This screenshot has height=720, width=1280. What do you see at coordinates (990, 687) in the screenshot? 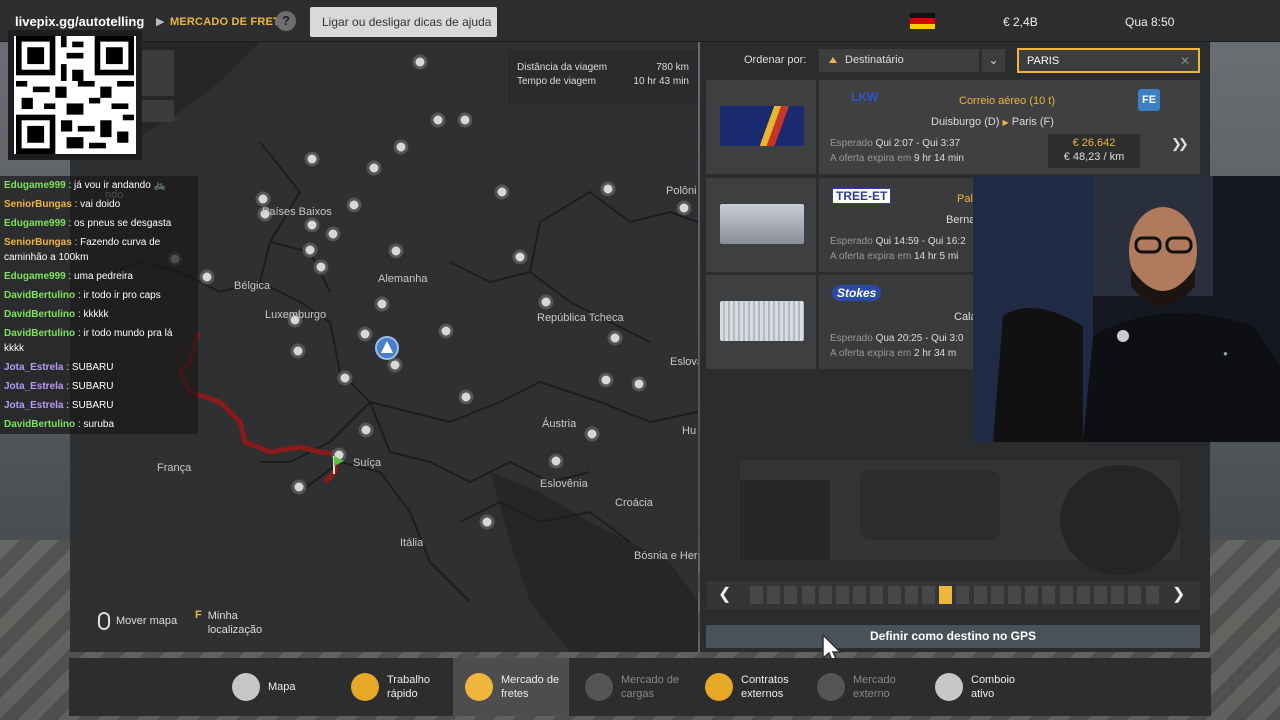
I see `nav-comboio-ativo: Comboio ativo` at bounding box center [990, 687].